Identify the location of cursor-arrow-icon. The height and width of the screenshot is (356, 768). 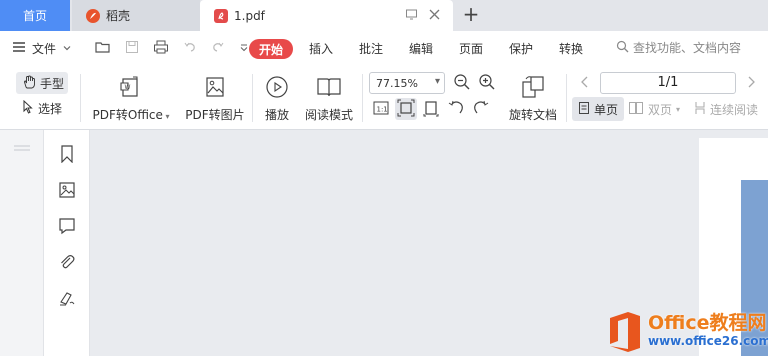
(28, 108).